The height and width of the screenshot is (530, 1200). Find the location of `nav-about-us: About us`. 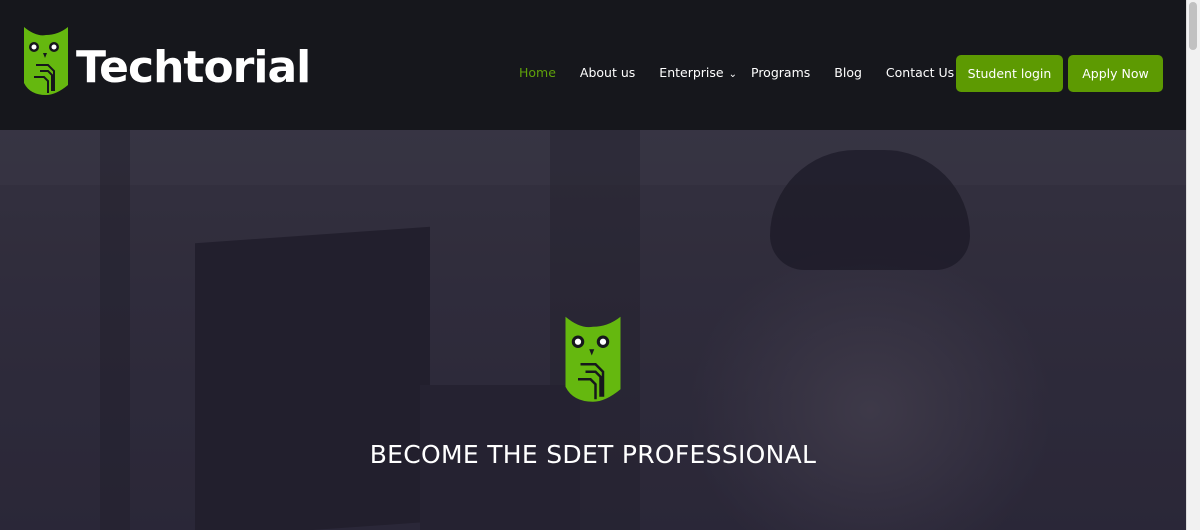

nav-about-us: About us is located at coordinates (607, 72).